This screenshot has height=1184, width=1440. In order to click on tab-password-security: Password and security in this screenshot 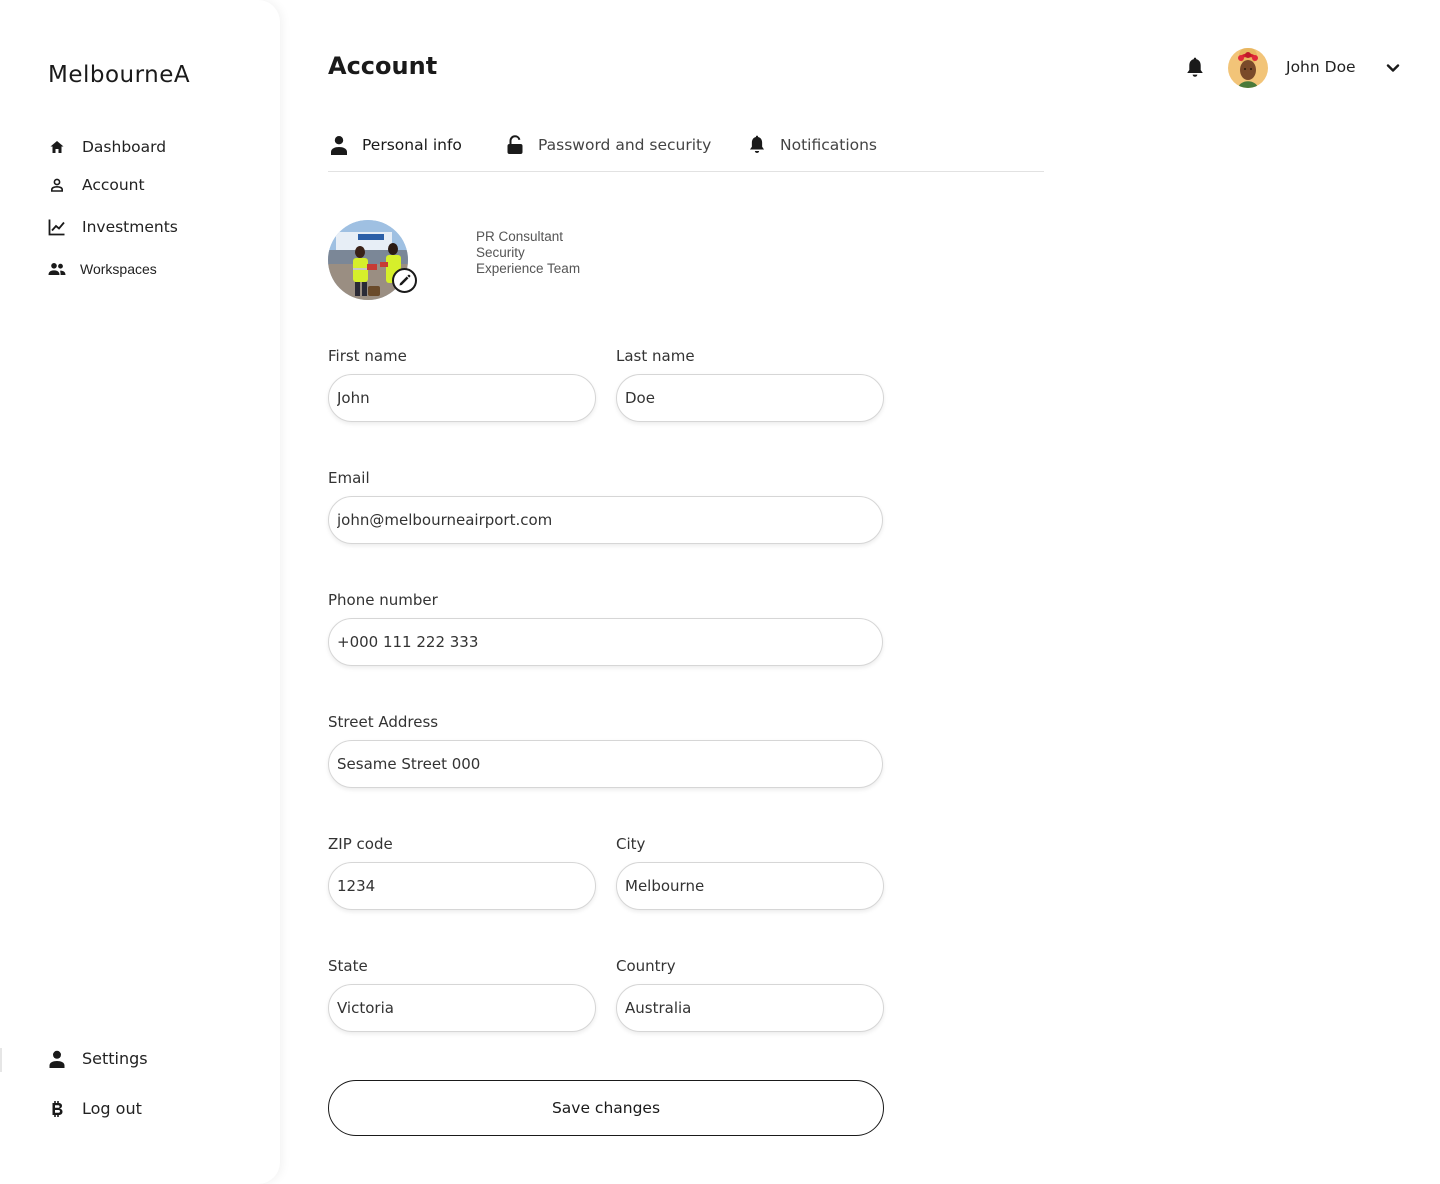, I will do `click(607, 145)`.